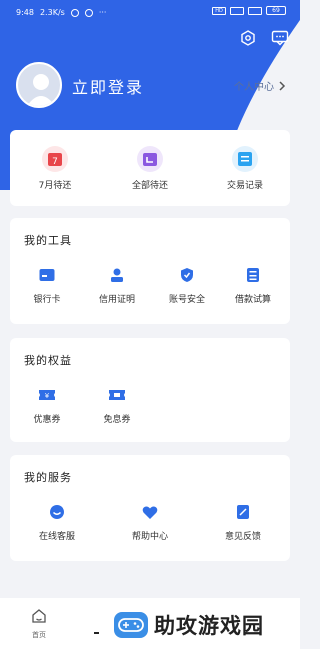 The image size is (320, 649). I want to click on rights-interest-free: 免息券, so click(117, 405).